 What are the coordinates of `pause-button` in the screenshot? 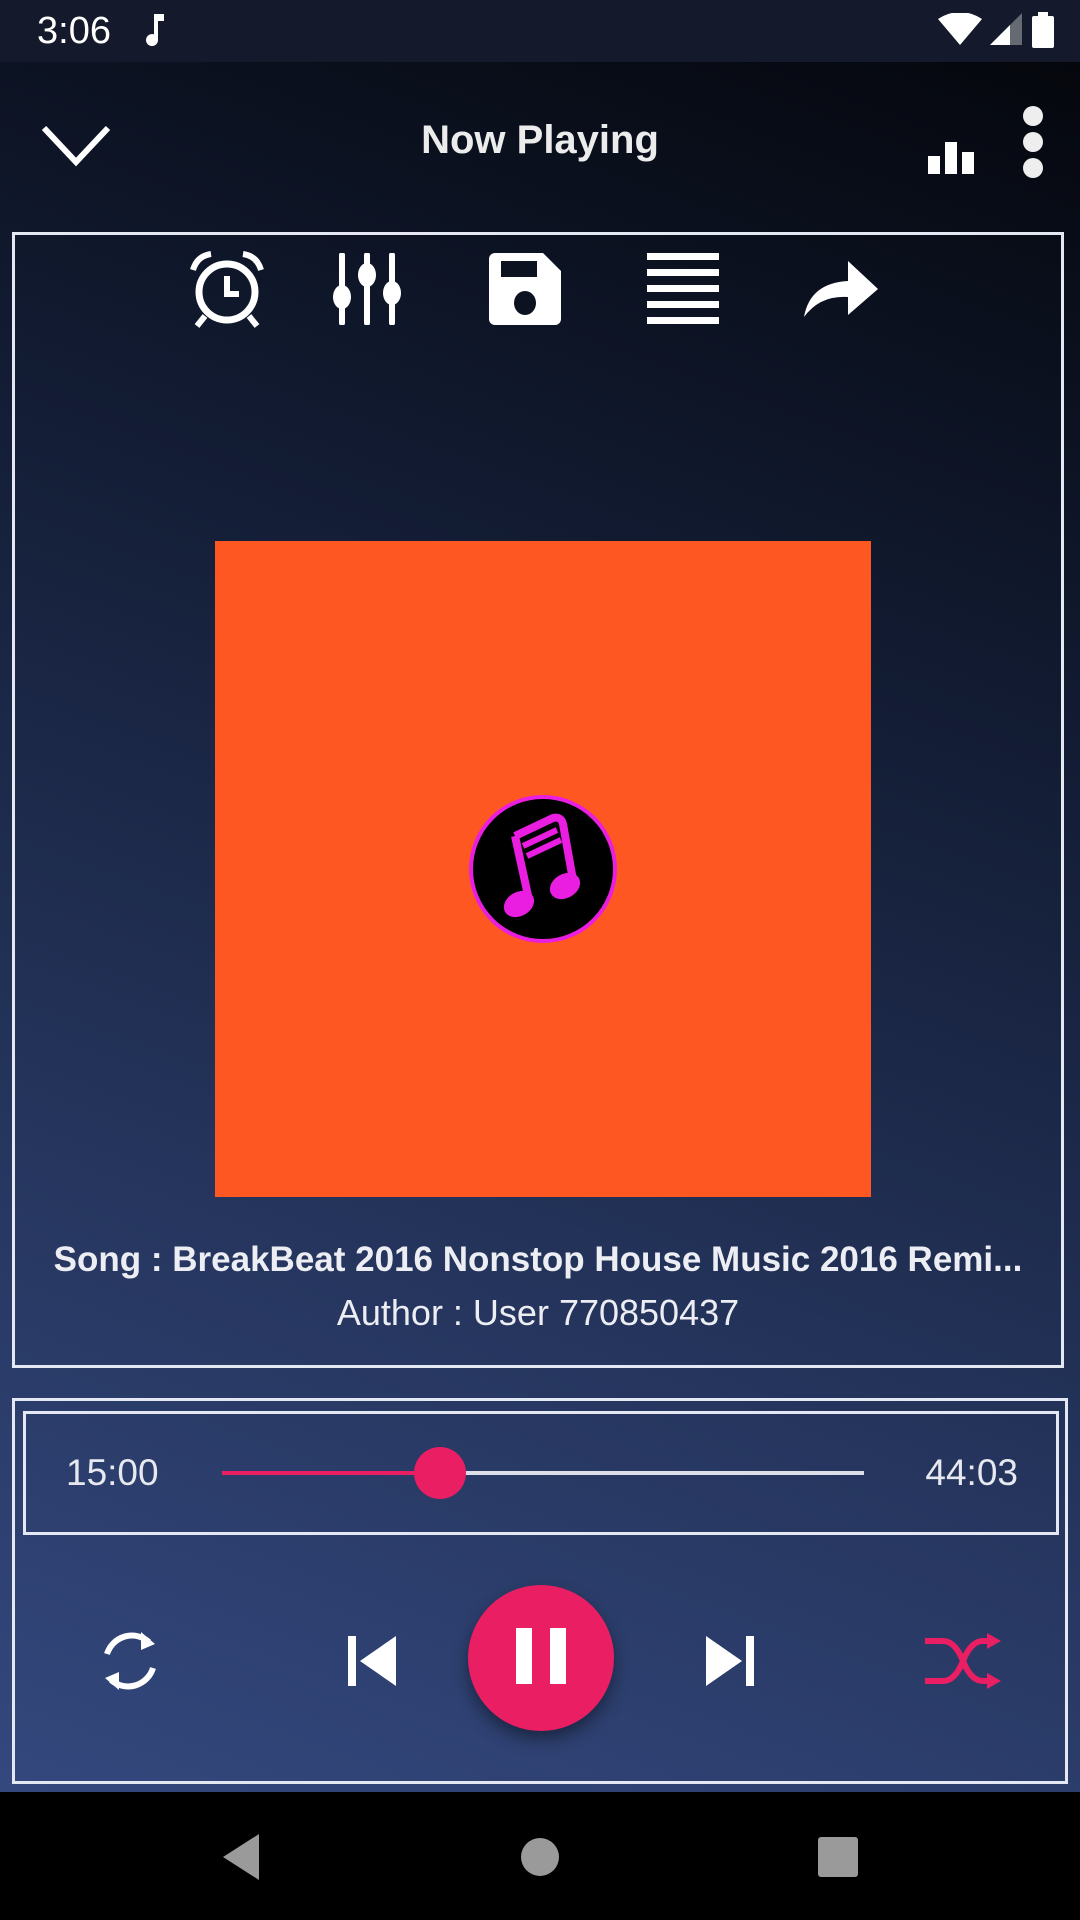 It's located at (541, 1658).